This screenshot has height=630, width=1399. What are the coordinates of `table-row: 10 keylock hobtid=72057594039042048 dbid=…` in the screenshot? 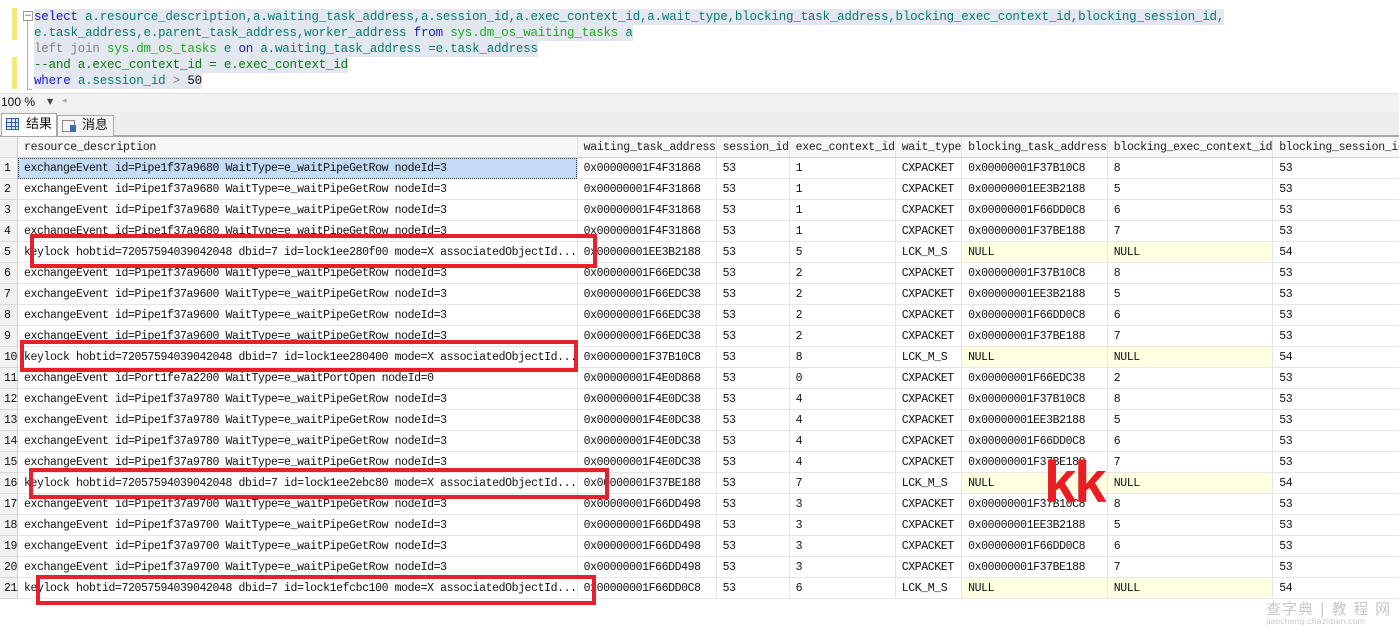 It's located at (699, 357).